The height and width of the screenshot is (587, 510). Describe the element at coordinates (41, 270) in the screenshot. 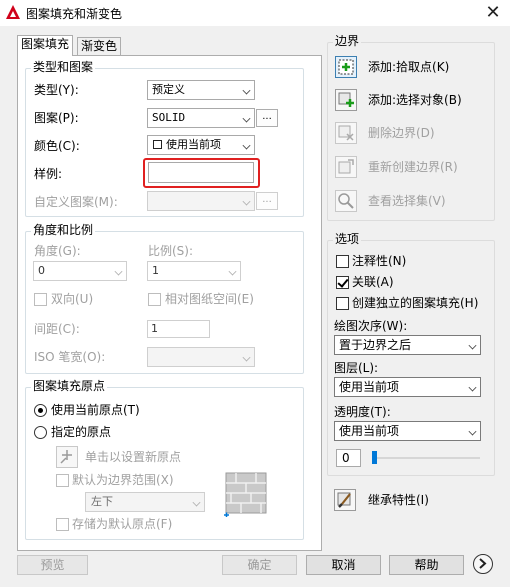

I see `angle-select-value: 0` at that location.